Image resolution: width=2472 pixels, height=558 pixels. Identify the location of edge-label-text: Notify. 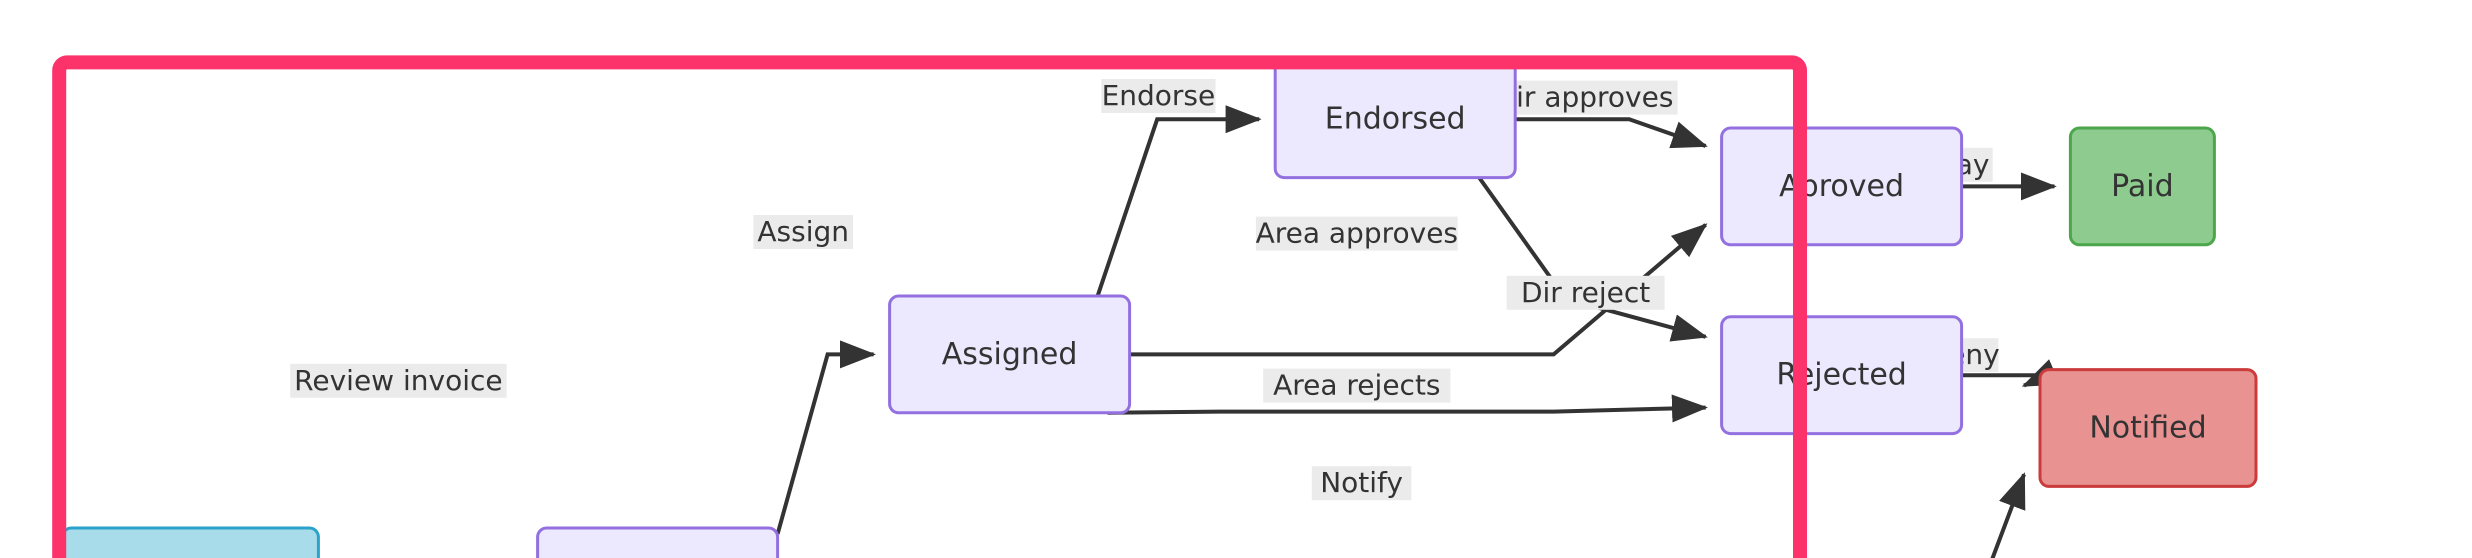
(1361, 482).